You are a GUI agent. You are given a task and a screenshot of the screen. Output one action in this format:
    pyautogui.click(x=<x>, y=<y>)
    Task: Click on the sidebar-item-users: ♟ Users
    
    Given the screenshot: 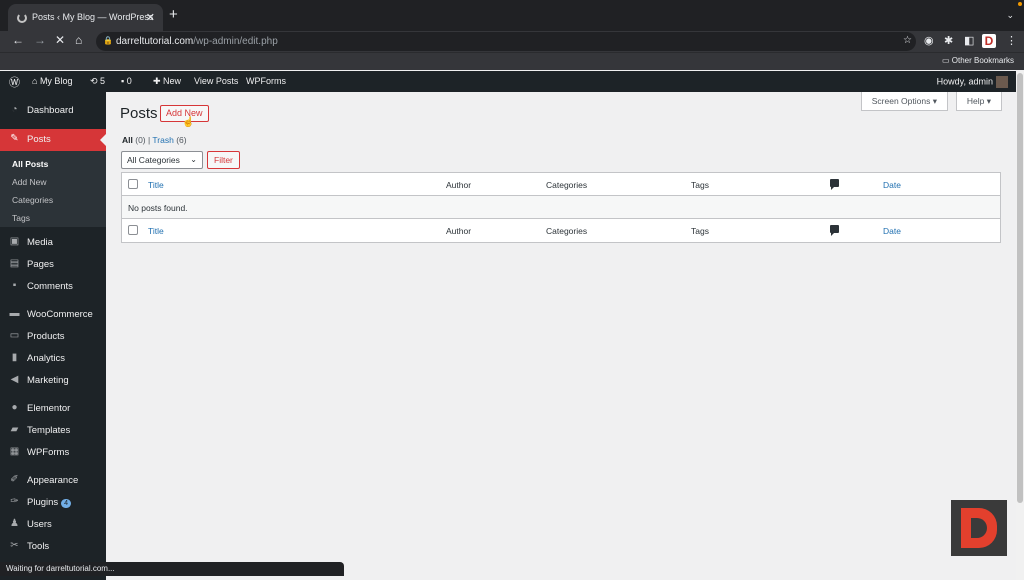 What is the action you would take?
    pyautogui.click(x=53, y=525)
    